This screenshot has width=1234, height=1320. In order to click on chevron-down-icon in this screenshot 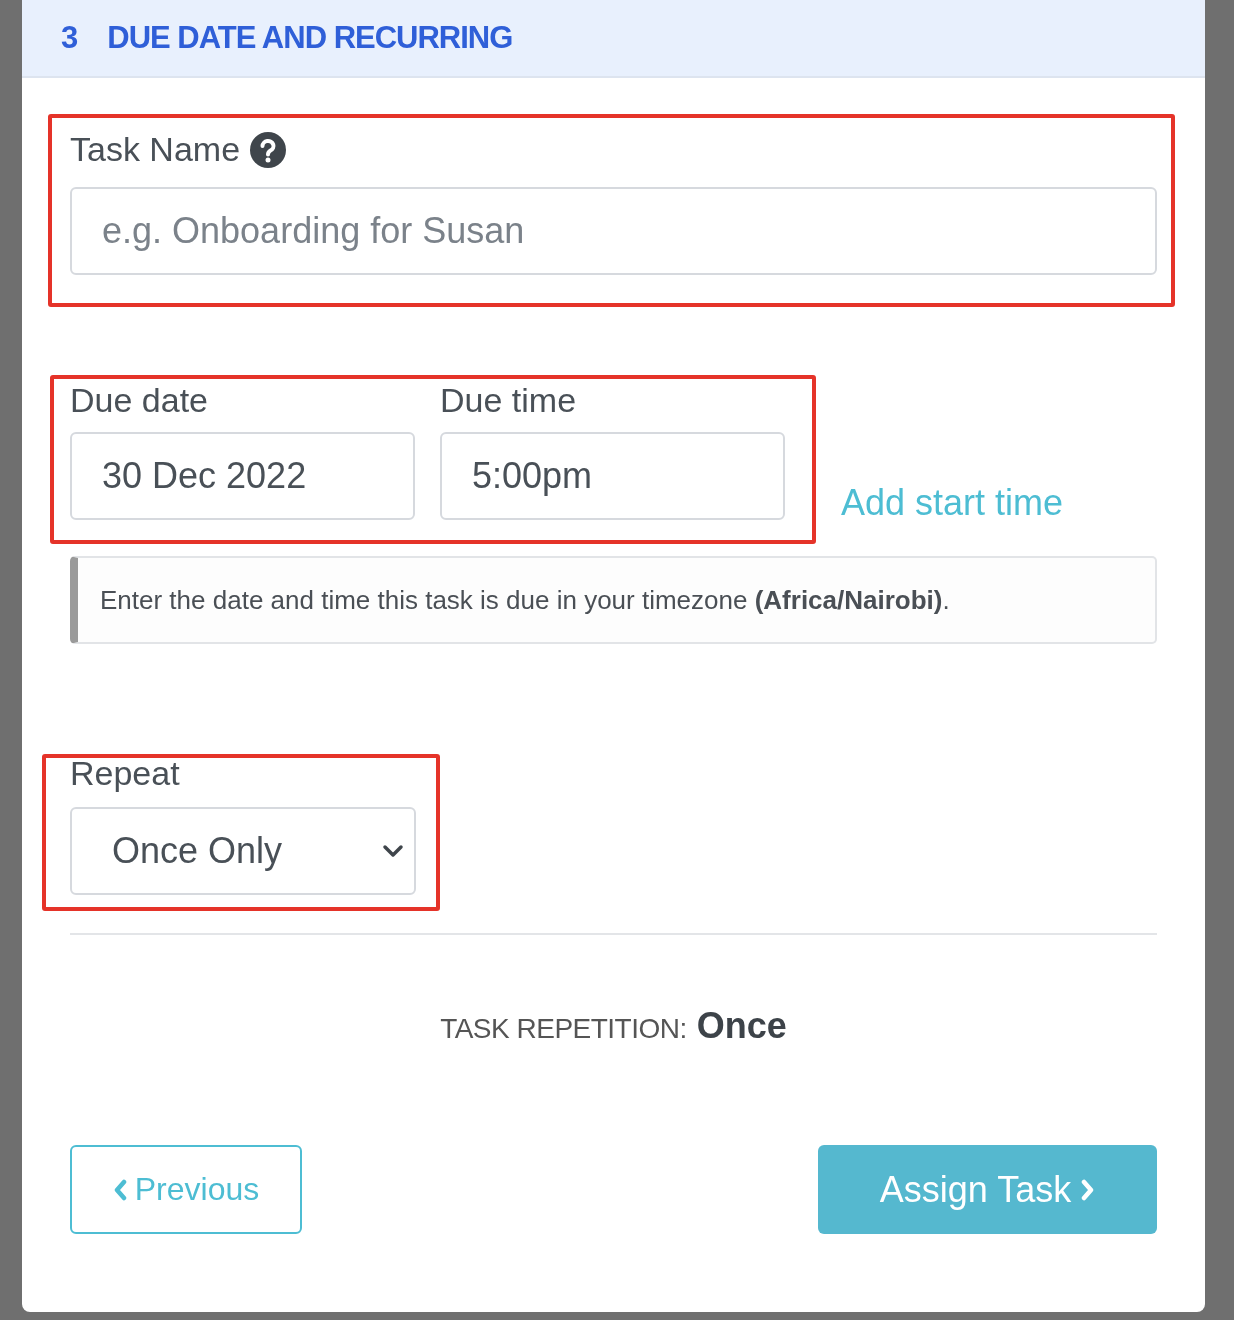, I will do `click(393, 851)`.